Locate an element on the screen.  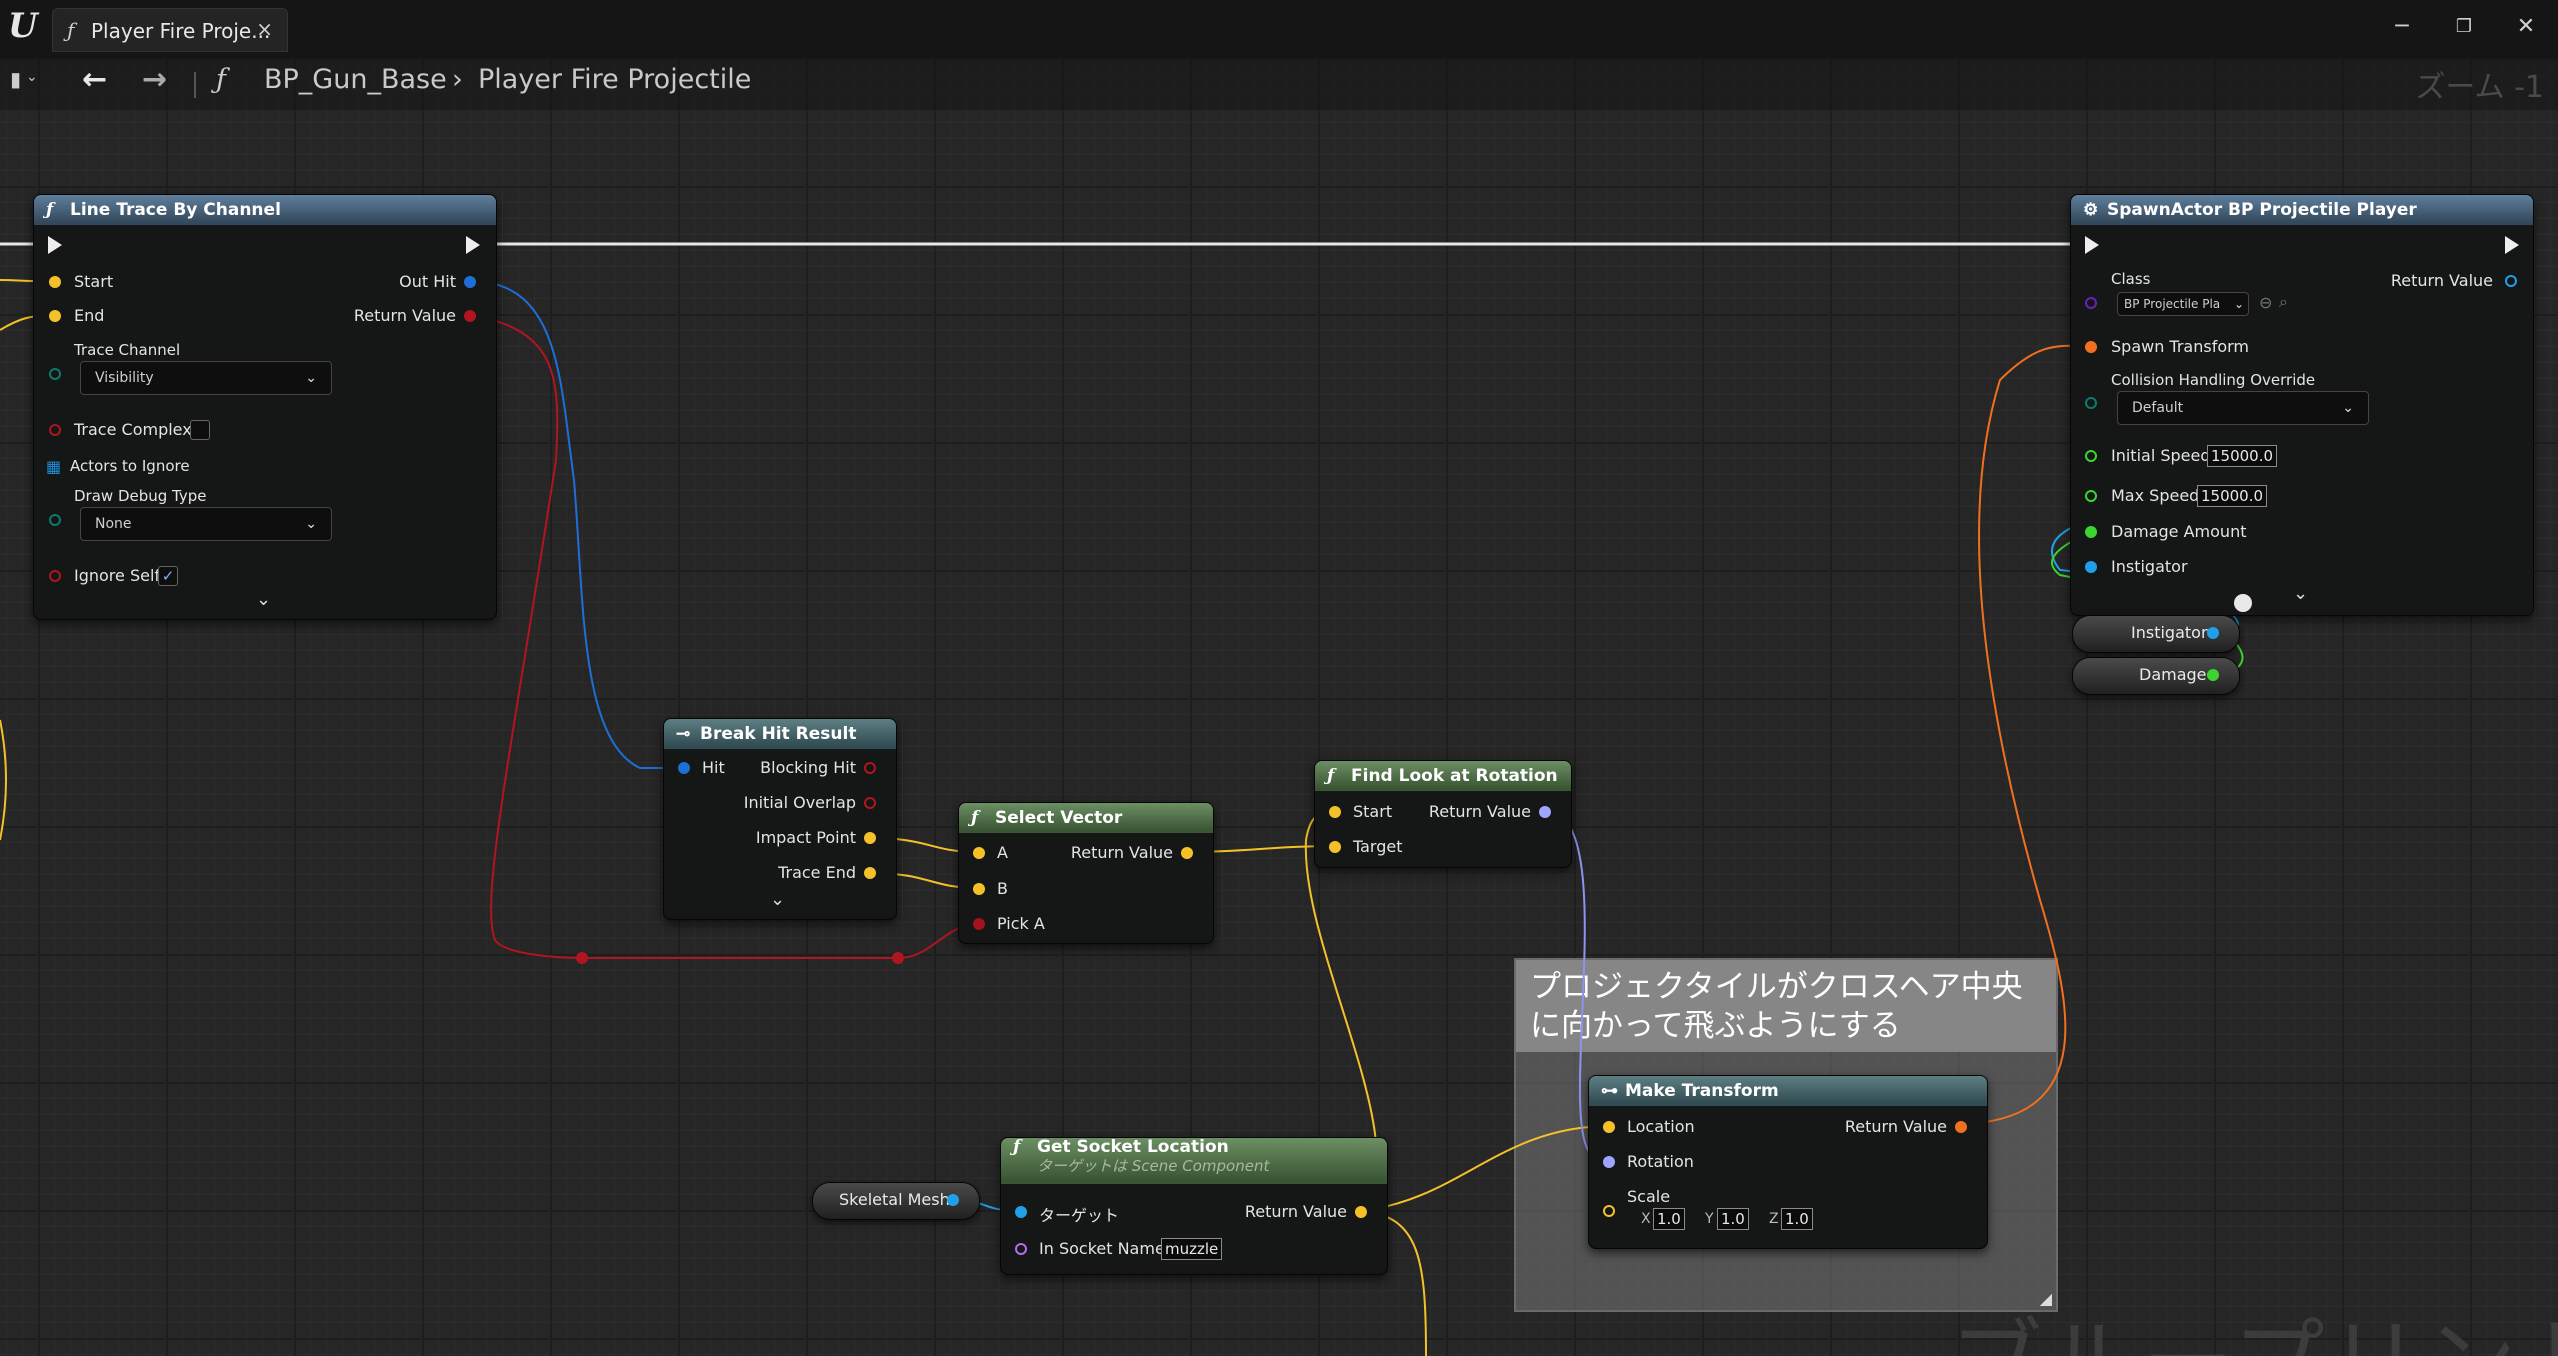
in-socket-name-pin is located at coordinates (1021, 1249).